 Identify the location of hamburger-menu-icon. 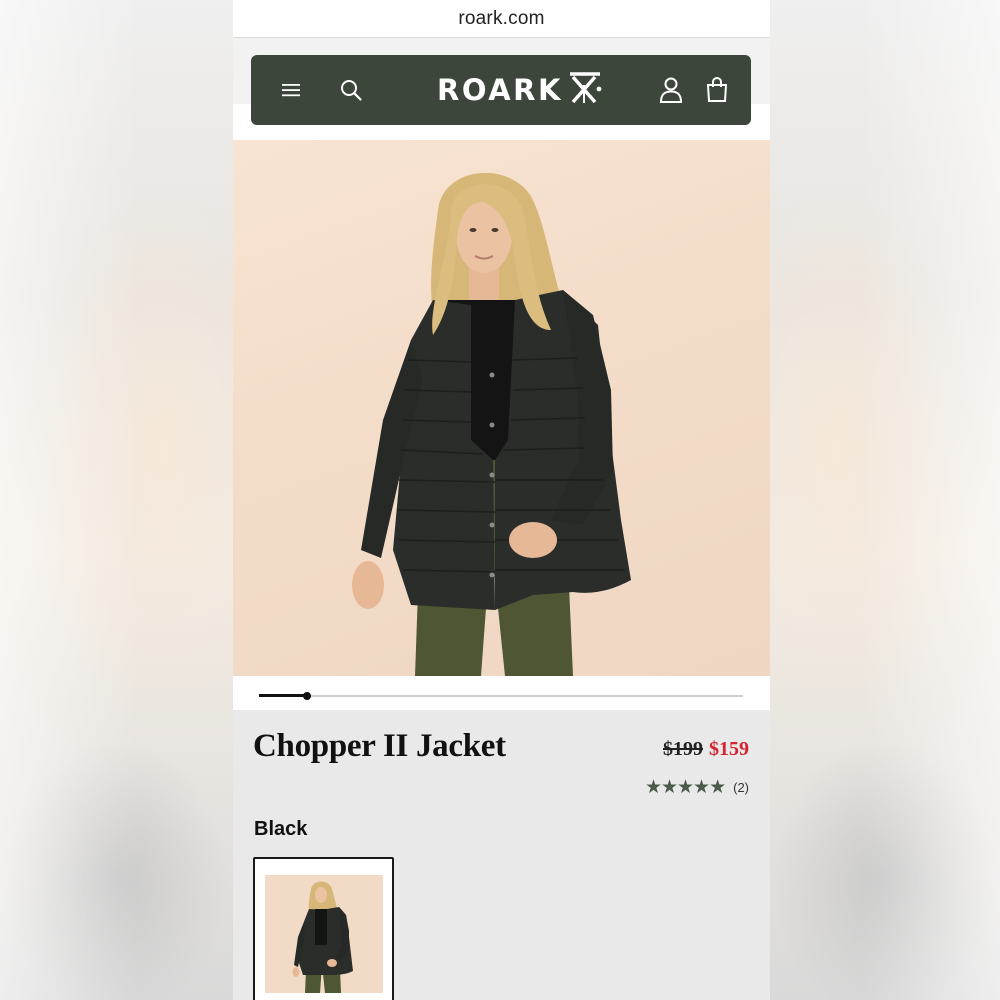
(291, 90).